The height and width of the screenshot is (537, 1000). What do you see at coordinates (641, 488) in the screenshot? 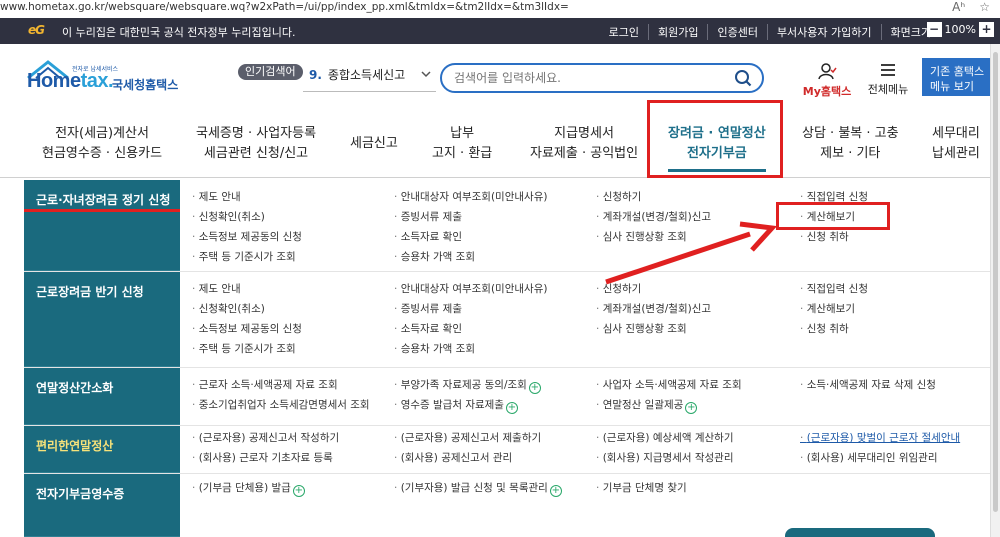
I see `menu-item: 기부금 단체명 찾기` at bounding box center [641, 488].